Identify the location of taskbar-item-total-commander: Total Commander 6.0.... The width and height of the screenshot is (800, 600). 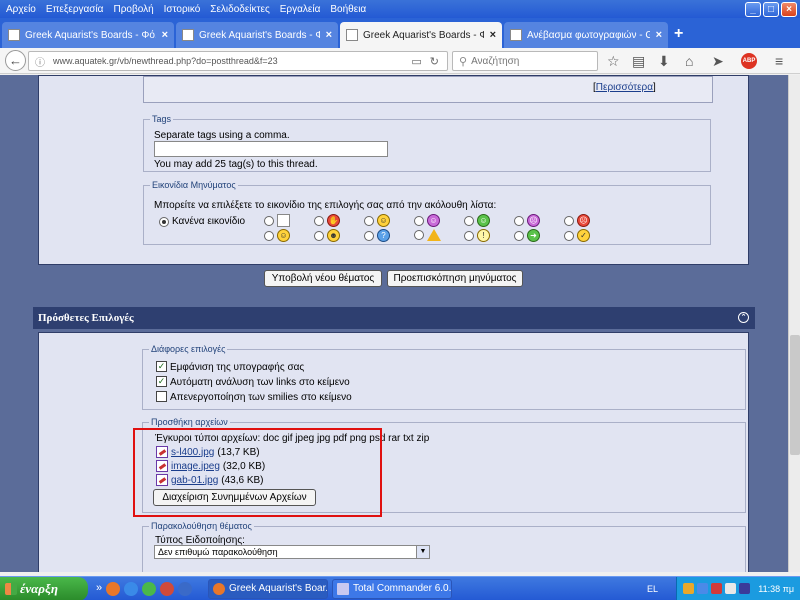
(392, 589).